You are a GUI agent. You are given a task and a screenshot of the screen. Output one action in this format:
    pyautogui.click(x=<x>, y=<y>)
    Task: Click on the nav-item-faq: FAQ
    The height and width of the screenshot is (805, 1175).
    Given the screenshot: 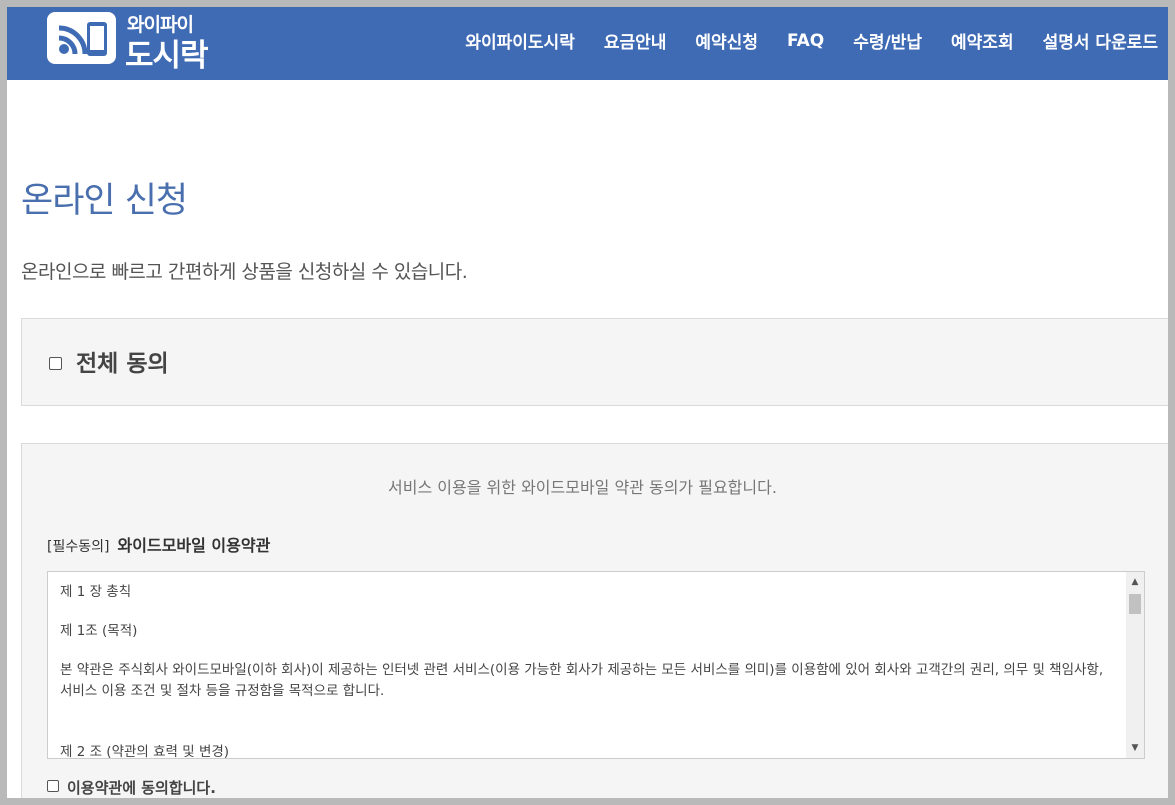 What is the action you would take?
    pyautogui.click(x=805, y=41)
    